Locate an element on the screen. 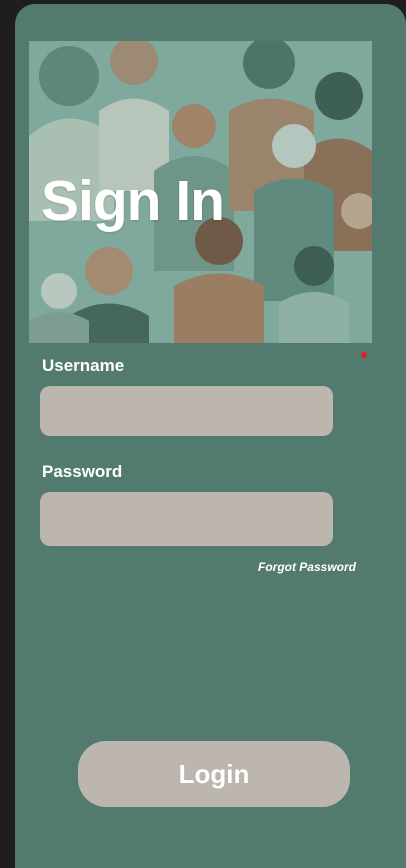 The height and width of the screenshot is (868, 406). status-dot is located at coordinates (364, 355).